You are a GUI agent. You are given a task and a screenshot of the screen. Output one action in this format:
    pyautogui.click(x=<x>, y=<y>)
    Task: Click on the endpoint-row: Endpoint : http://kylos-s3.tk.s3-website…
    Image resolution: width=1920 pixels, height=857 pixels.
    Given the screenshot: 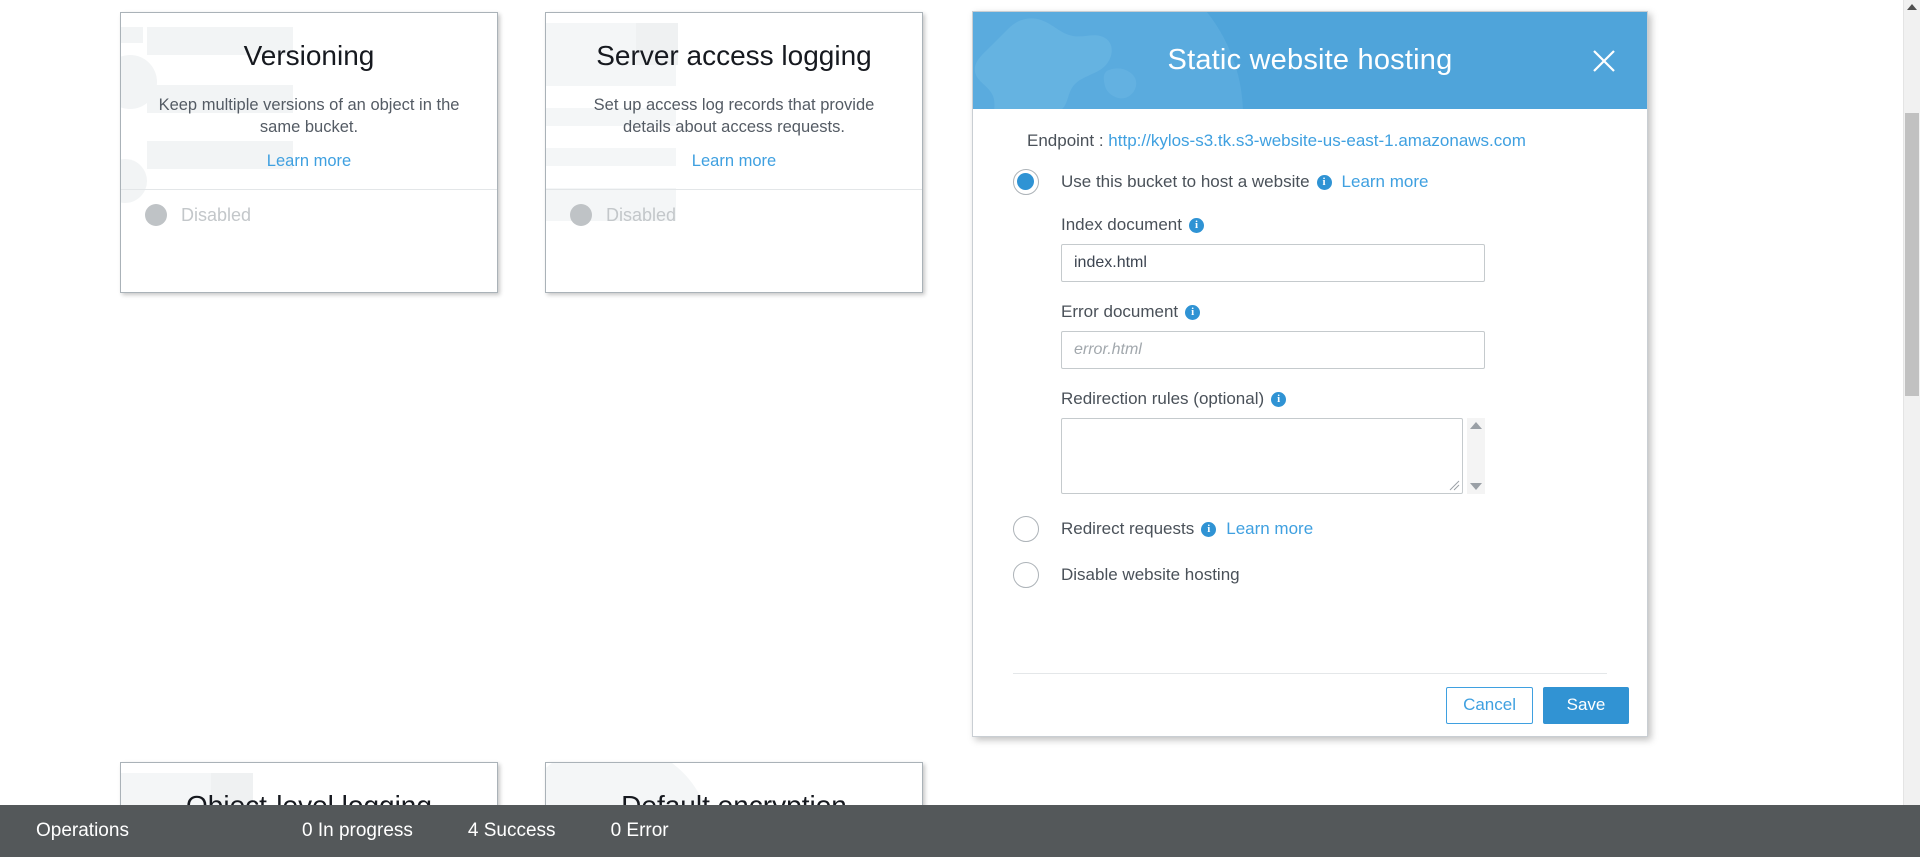 What is the action you would take?
    pyautogui.click(x=1317, y=141)
    